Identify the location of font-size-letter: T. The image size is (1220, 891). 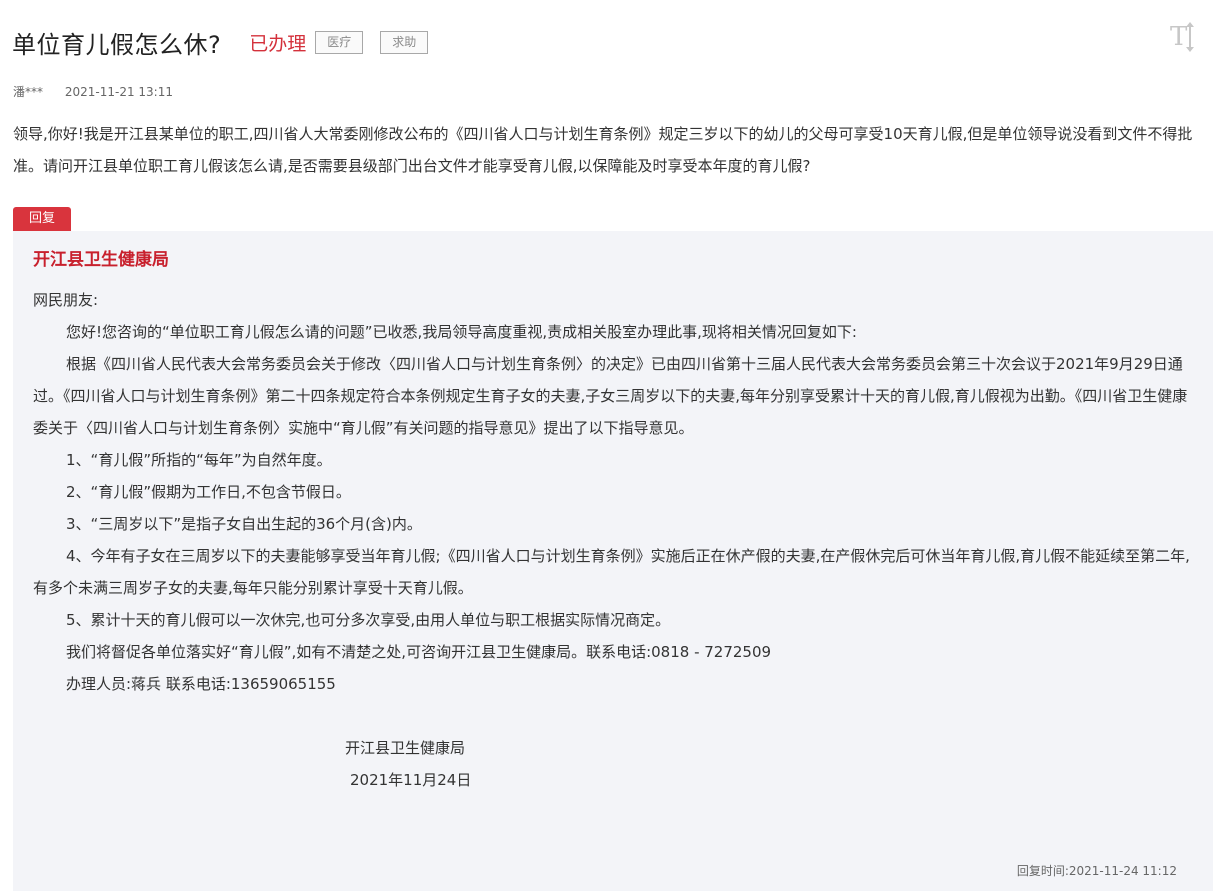
(1179, 37).